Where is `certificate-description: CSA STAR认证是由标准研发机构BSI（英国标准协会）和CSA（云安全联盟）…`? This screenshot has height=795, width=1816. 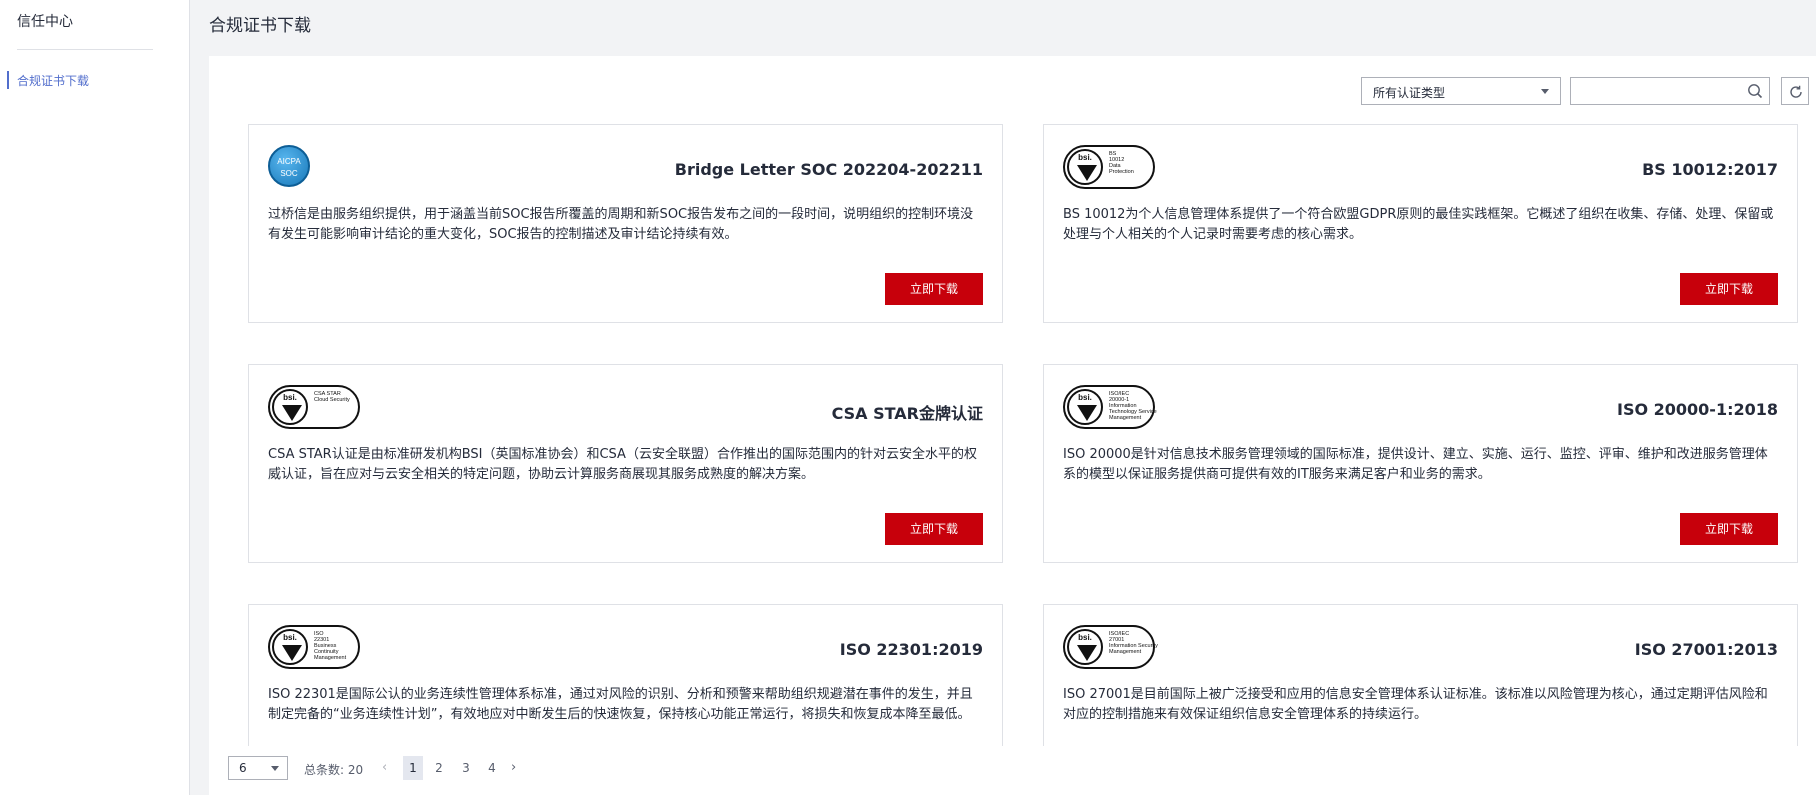 certificate-description: CSA STAR认证是由标准研发机构BSI（英国标准协会）和CSA（云安全联盟）… is located at coordinates (622, 464).